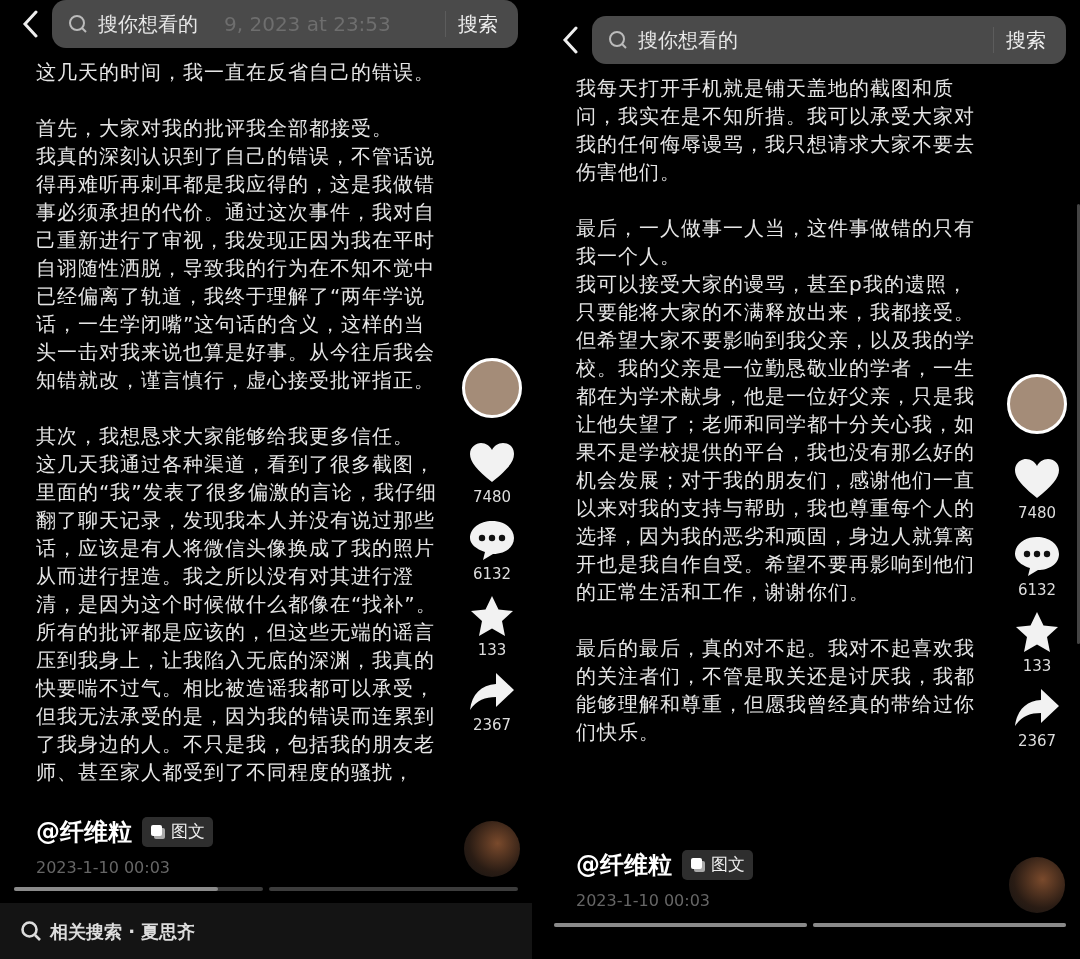  I want to click on post-paragraph: 其次，我想恳求大家能够给我更多信任。, so click(225, 436).